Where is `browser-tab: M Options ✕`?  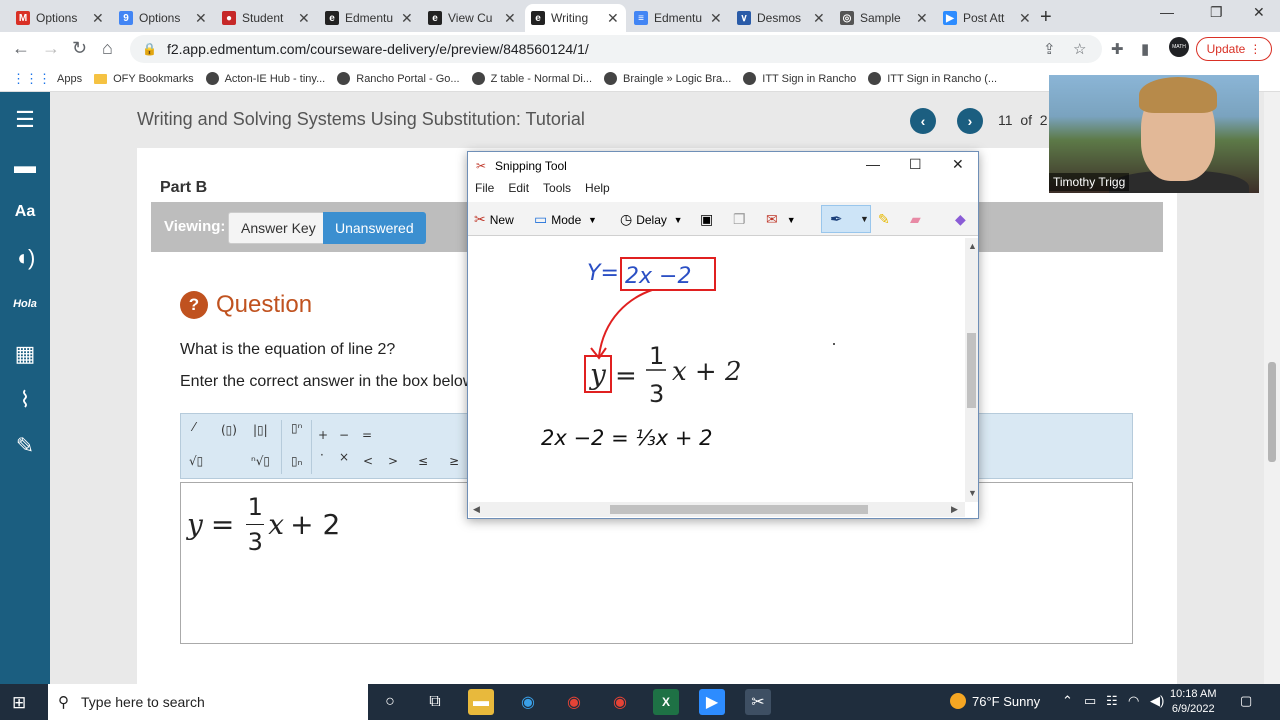
browser-tab: M Options ✕ is located at coordinates (60, 18).